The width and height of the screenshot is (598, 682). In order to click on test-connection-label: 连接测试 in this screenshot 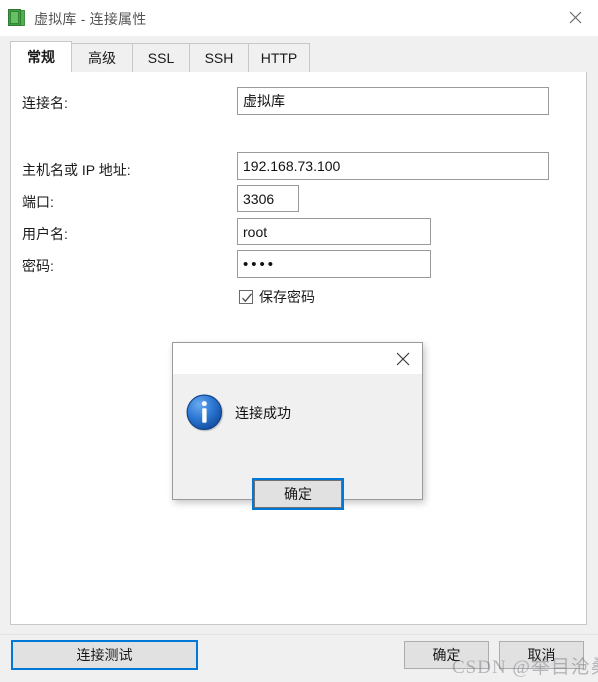, I will do `click(104, 655)`.